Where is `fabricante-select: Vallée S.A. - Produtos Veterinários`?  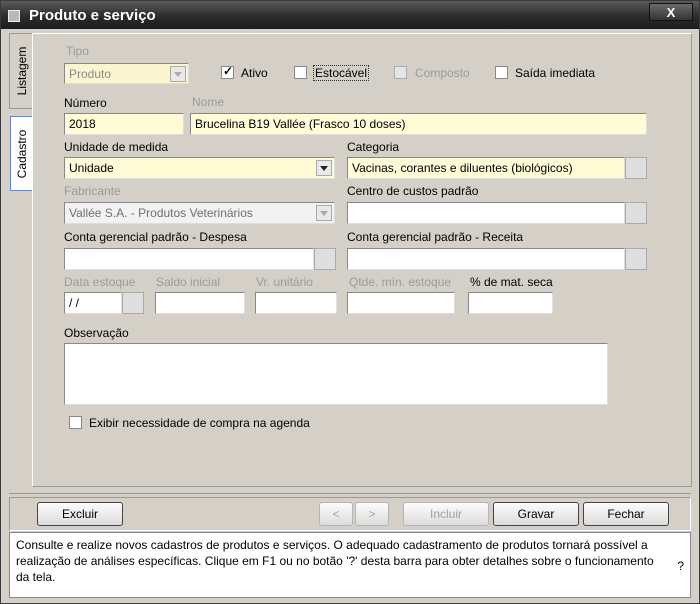
fabricante-select: Vallée S.A. - Produtos Veterinários is located at coordinates (199, 213).